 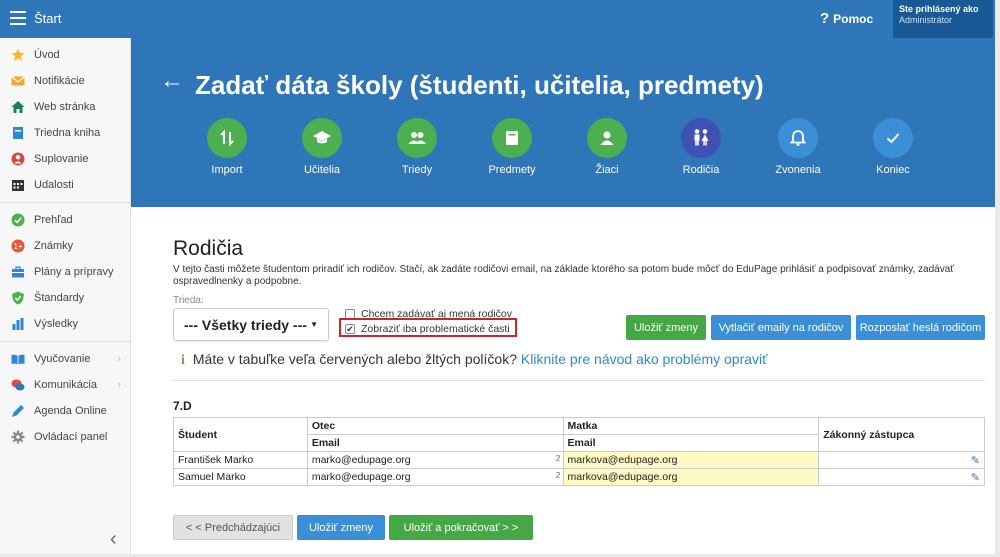 I want to click on highlight-frame, so click(x=428, y=327).